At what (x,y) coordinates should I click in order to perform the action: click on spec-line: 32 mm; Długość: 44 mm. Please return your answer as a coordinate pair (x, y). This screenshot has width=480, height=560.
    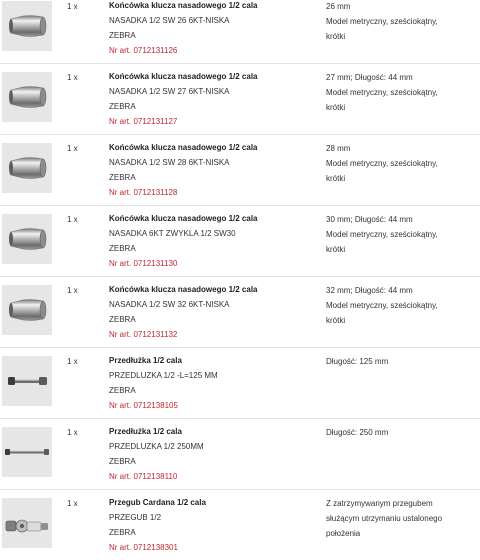
    Looking at the image, I should click on (369, 290).